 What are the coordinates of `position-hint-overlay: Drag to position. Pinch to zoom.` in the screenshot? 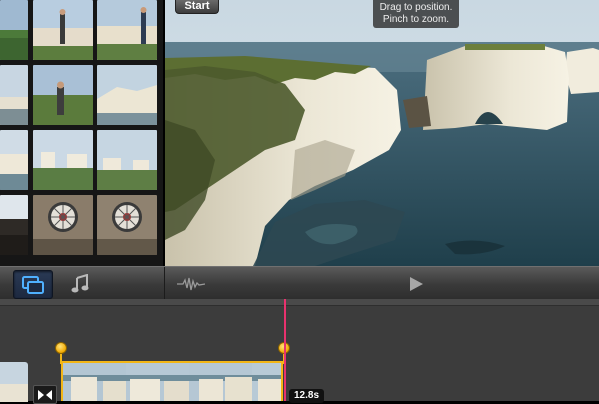 It's located at (416, 14).